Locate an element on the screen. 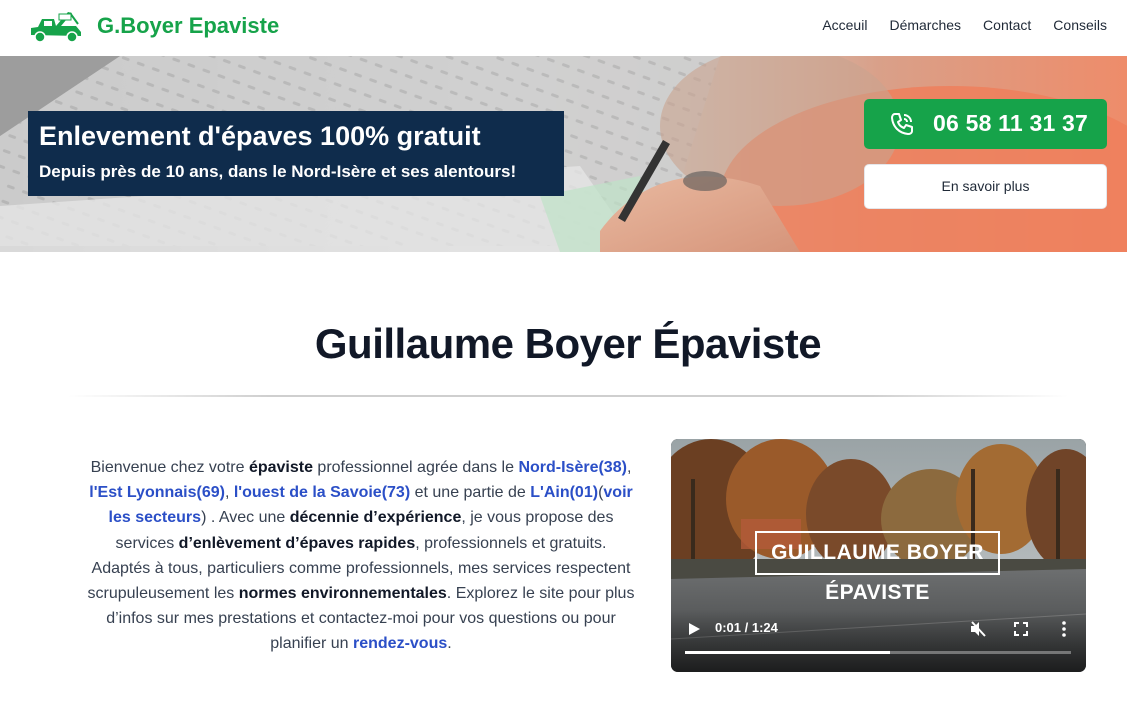  nav-item-demarches: Démarches is located at coordinates (925, 25).